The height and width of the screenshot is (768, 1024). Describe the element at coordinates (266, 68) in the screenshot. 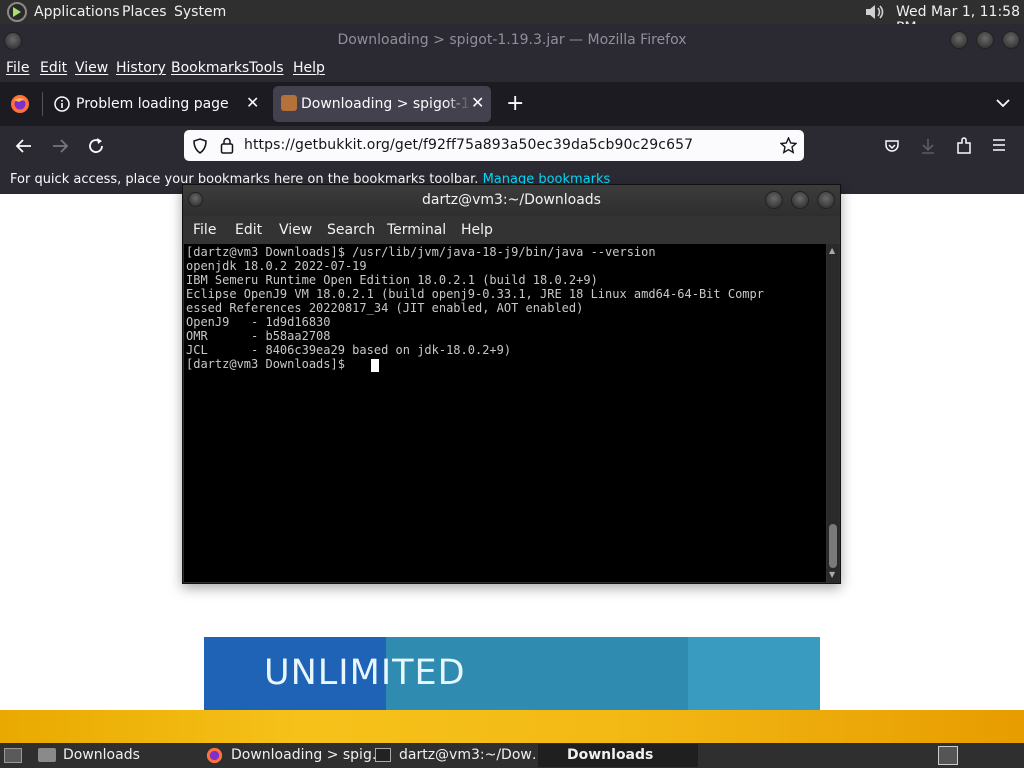

I see `menu-tools: Tools` at that location.